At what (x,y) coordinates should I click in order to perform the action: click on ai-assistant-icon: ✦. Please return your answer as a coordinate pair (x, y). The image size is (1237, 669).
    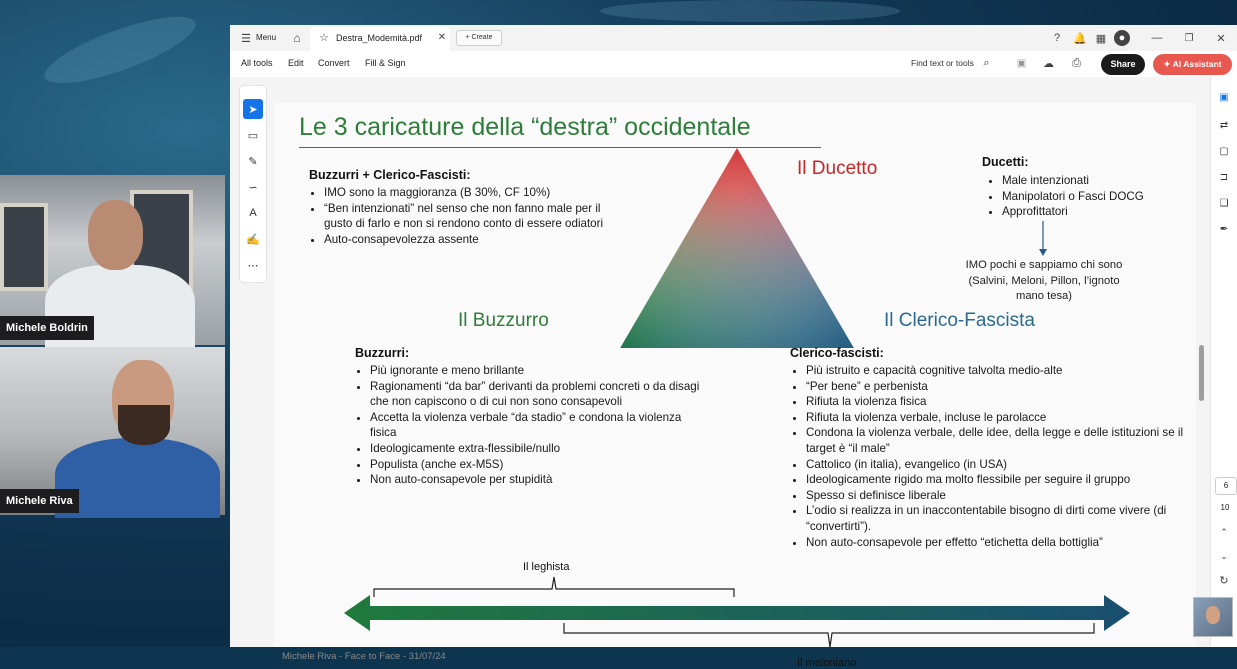
    Looking at the image, I should click on (1168, 64).